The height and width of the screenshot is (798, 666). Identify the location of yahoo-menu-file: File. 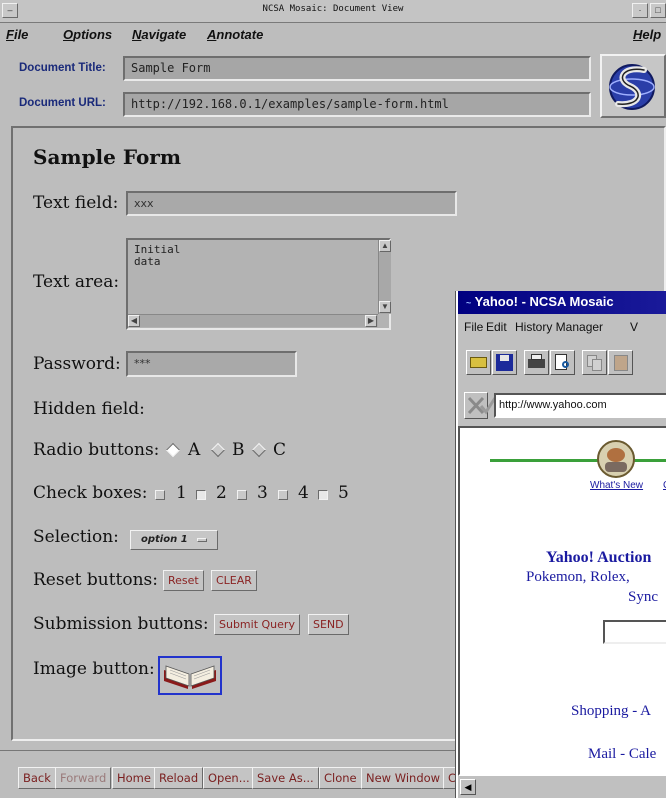
(473, 327).